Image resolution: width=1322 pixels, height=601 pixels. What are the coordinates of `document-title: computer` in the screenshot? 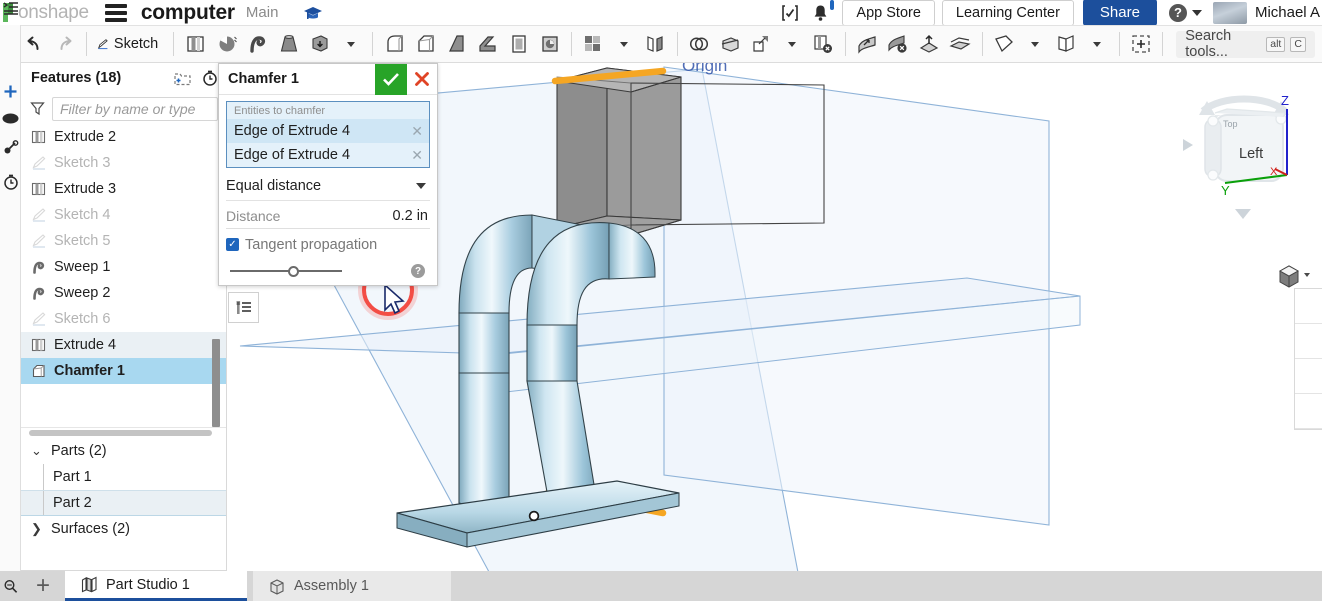 It's located at (188, 13).